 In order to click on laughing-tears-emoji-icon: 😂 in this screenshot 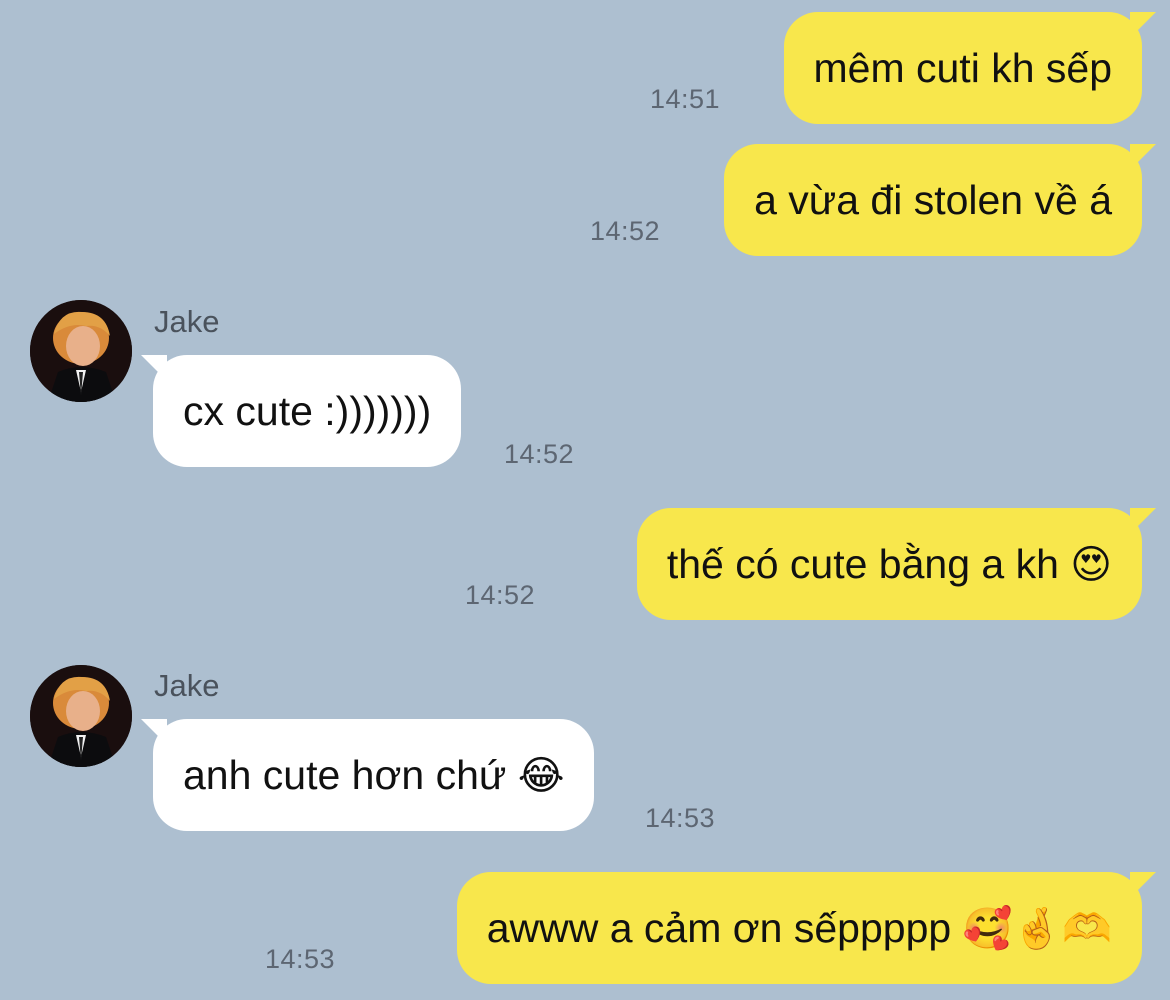, I will do `click(541, 776)`.